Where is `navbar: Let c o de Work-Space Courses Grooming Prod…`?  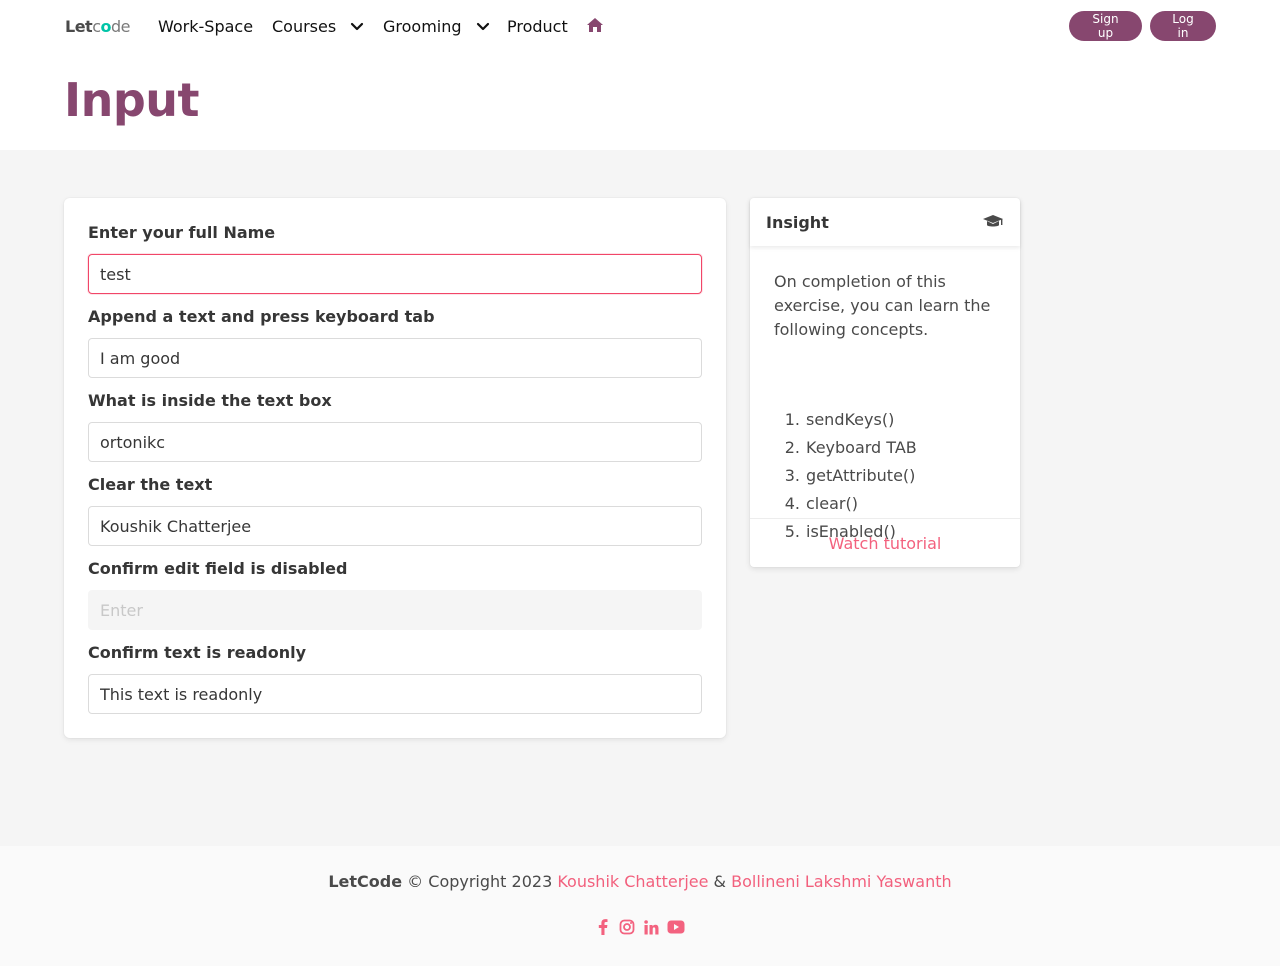
navbar: Let c o de Work-Space Courses Grooming Prod… is located at coordinates (640, 26).